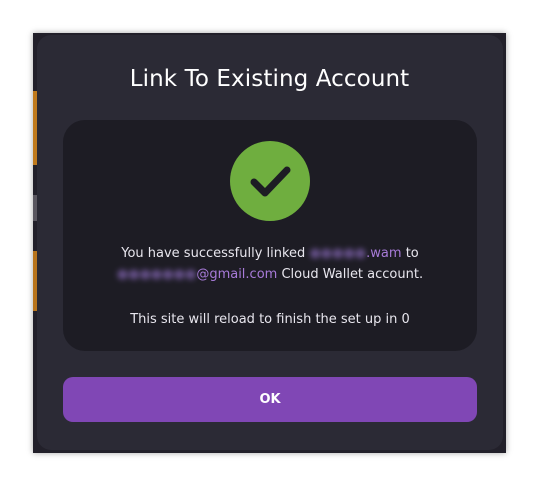 The height and width of the screenshot is (485, 539). I want to click on dialog-title: Link To Existing Account, so click(269, 79).